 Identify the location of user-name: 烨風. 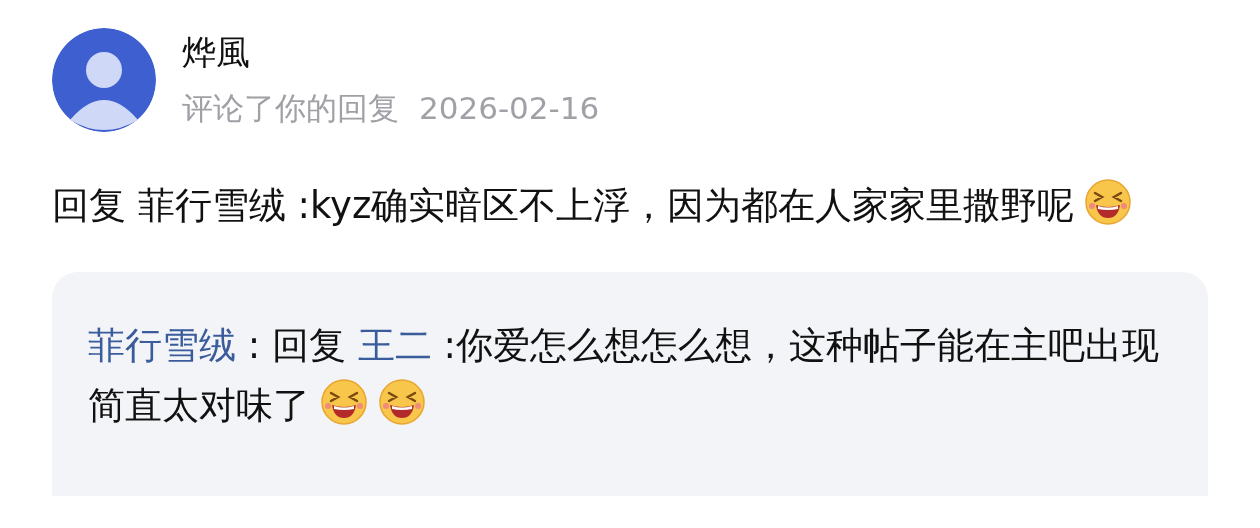
(391, 52).